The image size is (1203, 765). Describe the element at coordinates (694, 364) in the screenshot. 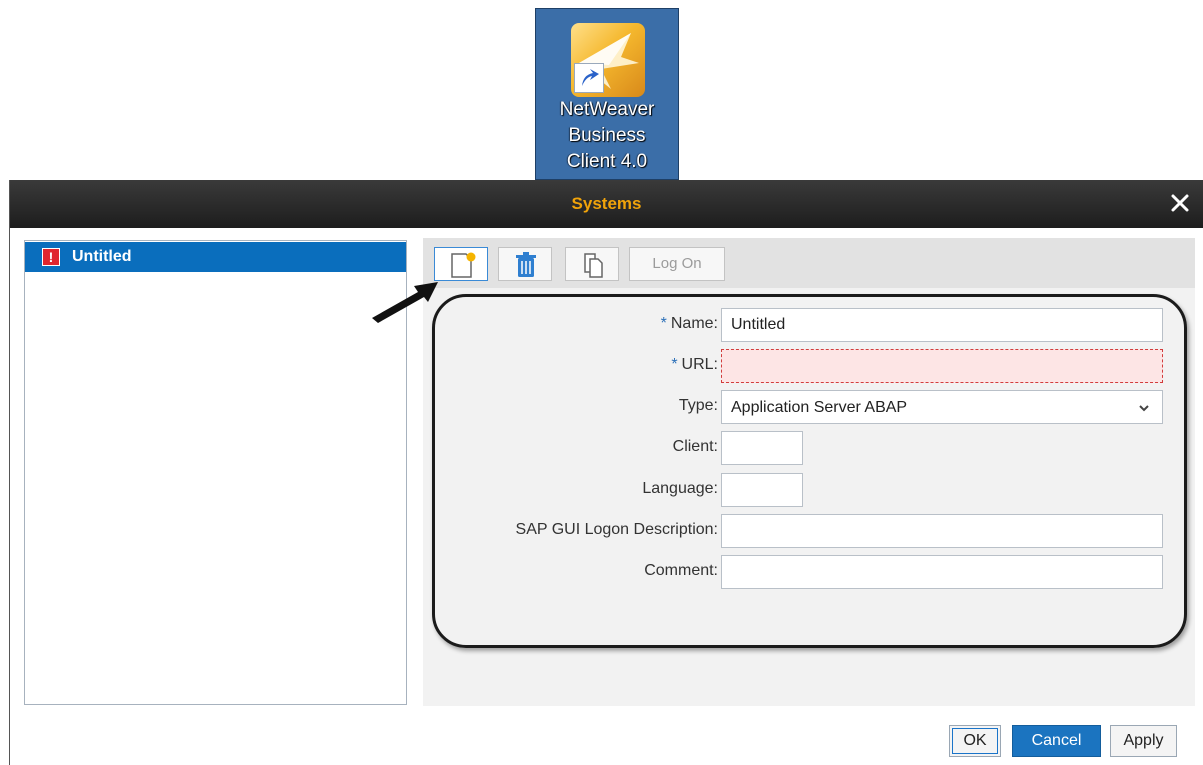

I see `url-label: * URL:` at that location.